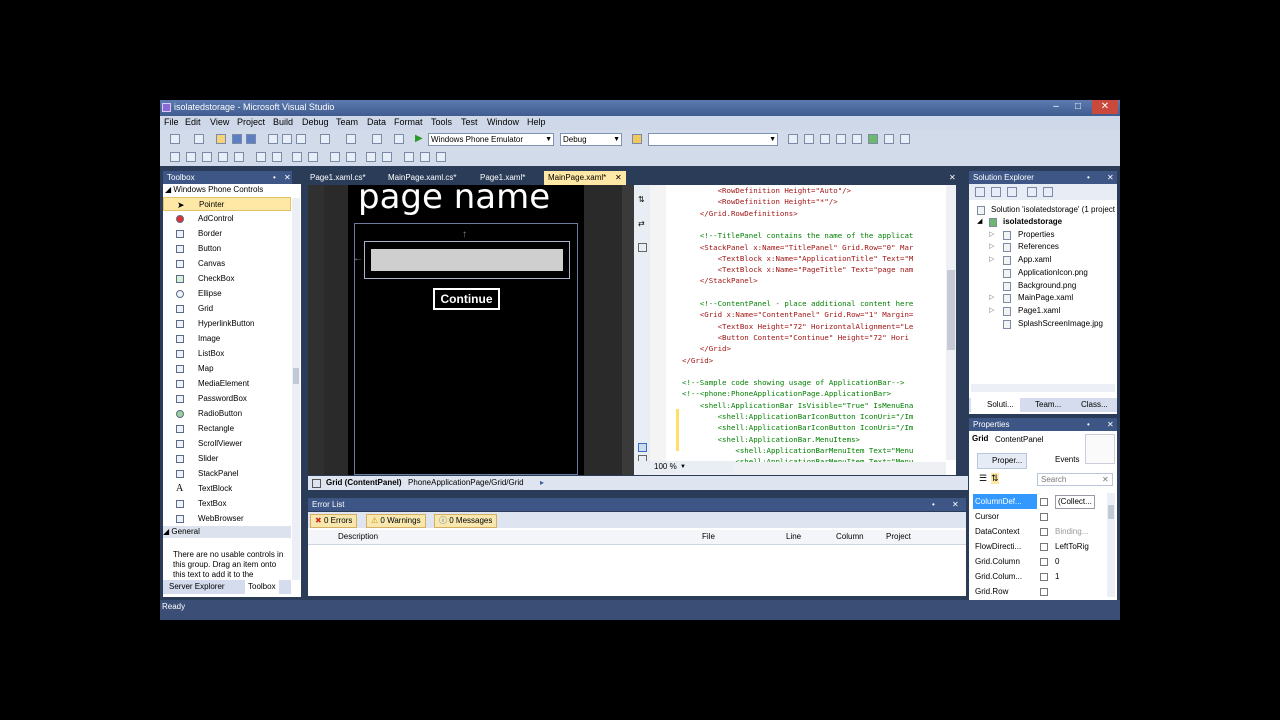 The image size is (1280, 720). Describe the element at coordinates (1012, 192) in the screenshot. I see `refresh-icon` at that location.